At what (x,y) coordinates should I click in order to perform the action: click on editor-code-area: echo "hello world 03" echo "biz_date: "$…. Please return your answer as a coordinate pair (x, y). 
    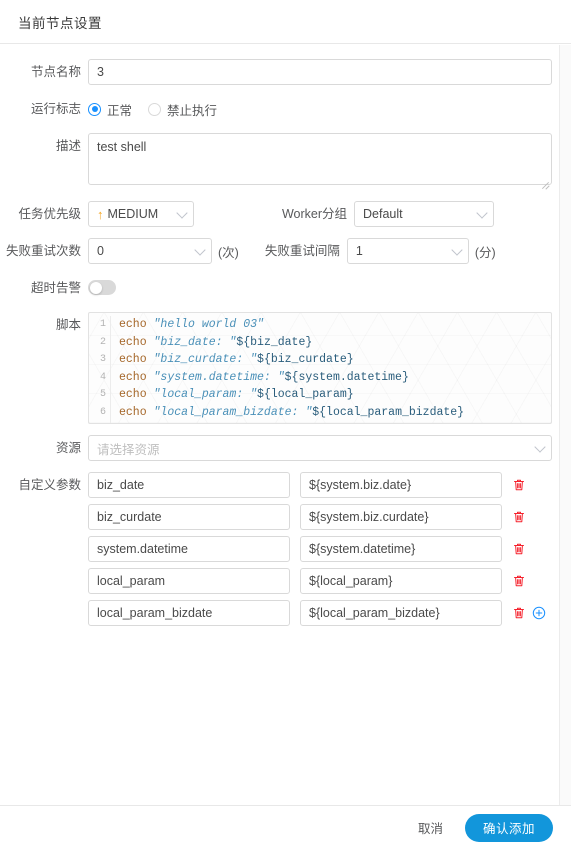
    Looking at the image, I should click on (331, 369).